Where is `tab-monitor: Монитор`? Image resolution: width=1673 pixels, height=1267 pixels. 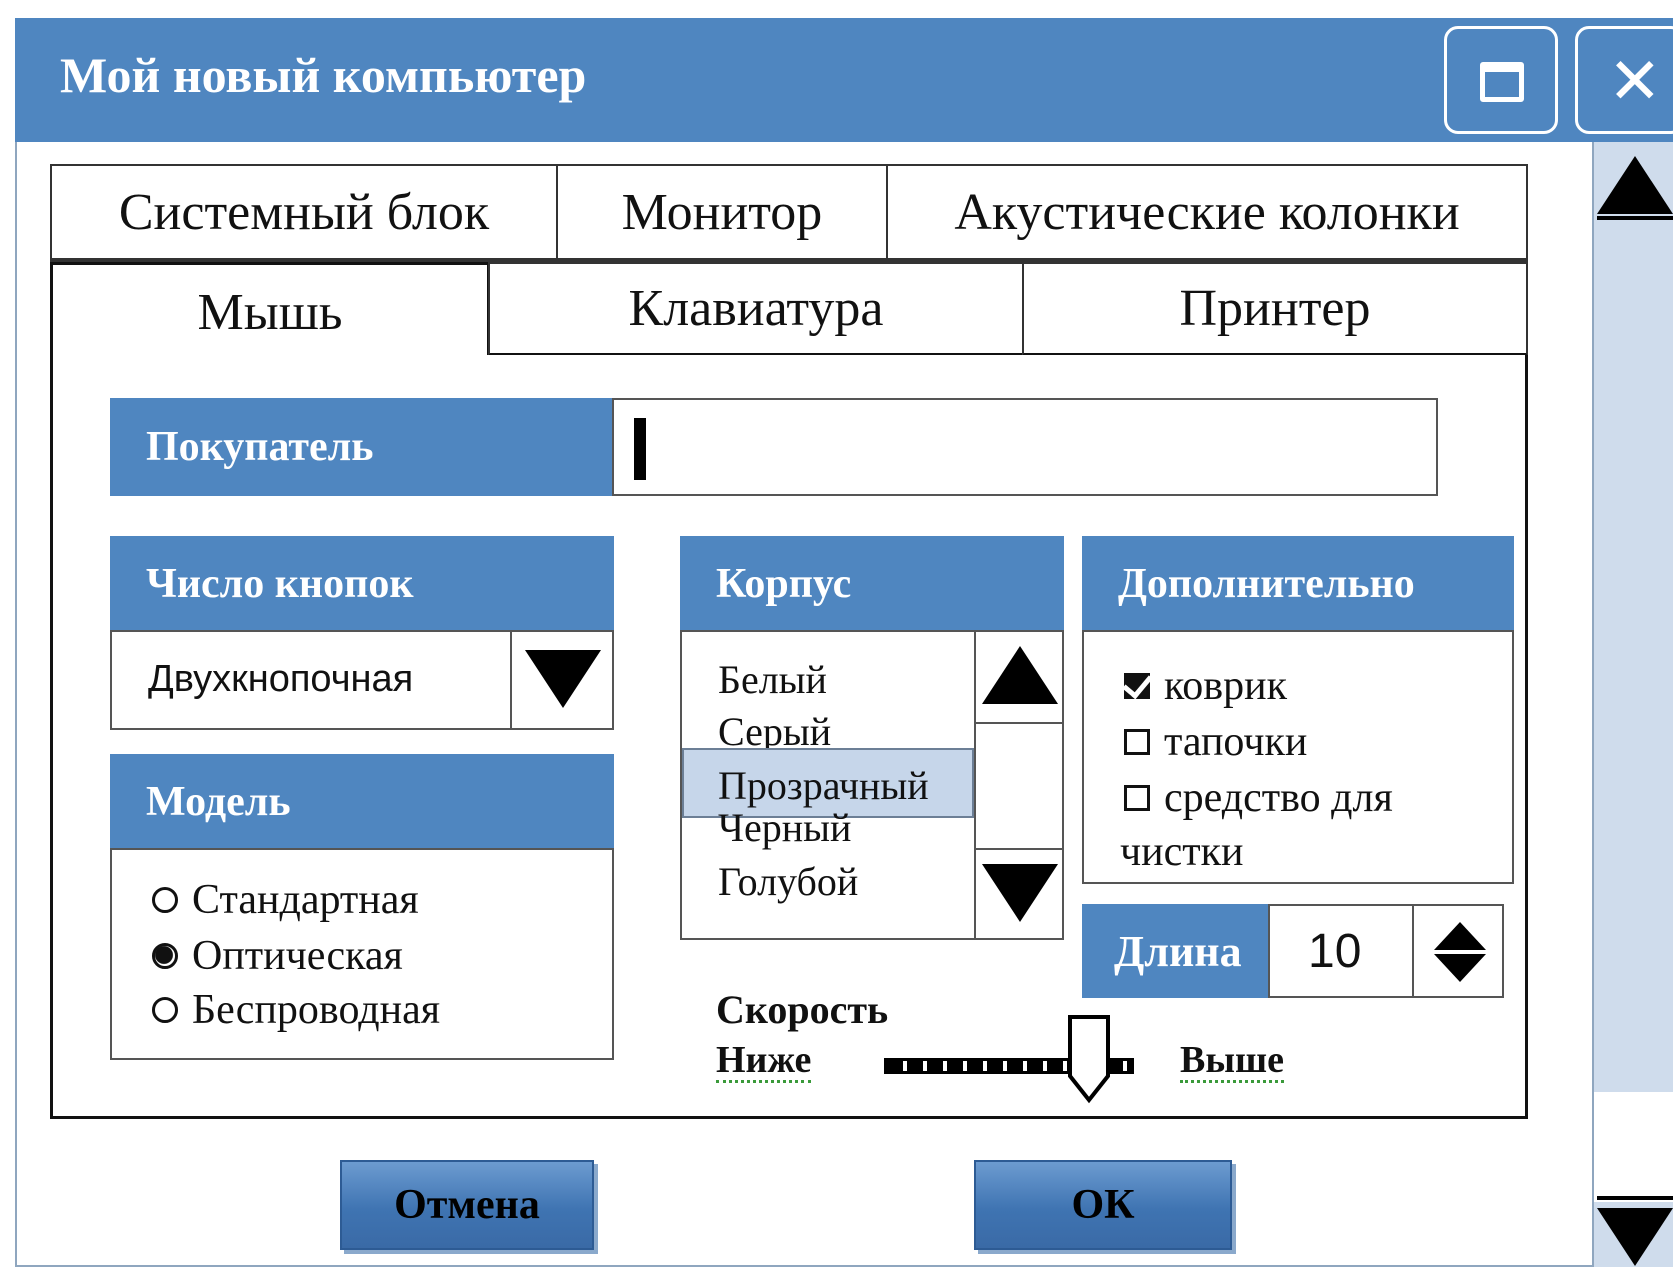
tab-monitor: Монитор is located at coordinates (722, 212).